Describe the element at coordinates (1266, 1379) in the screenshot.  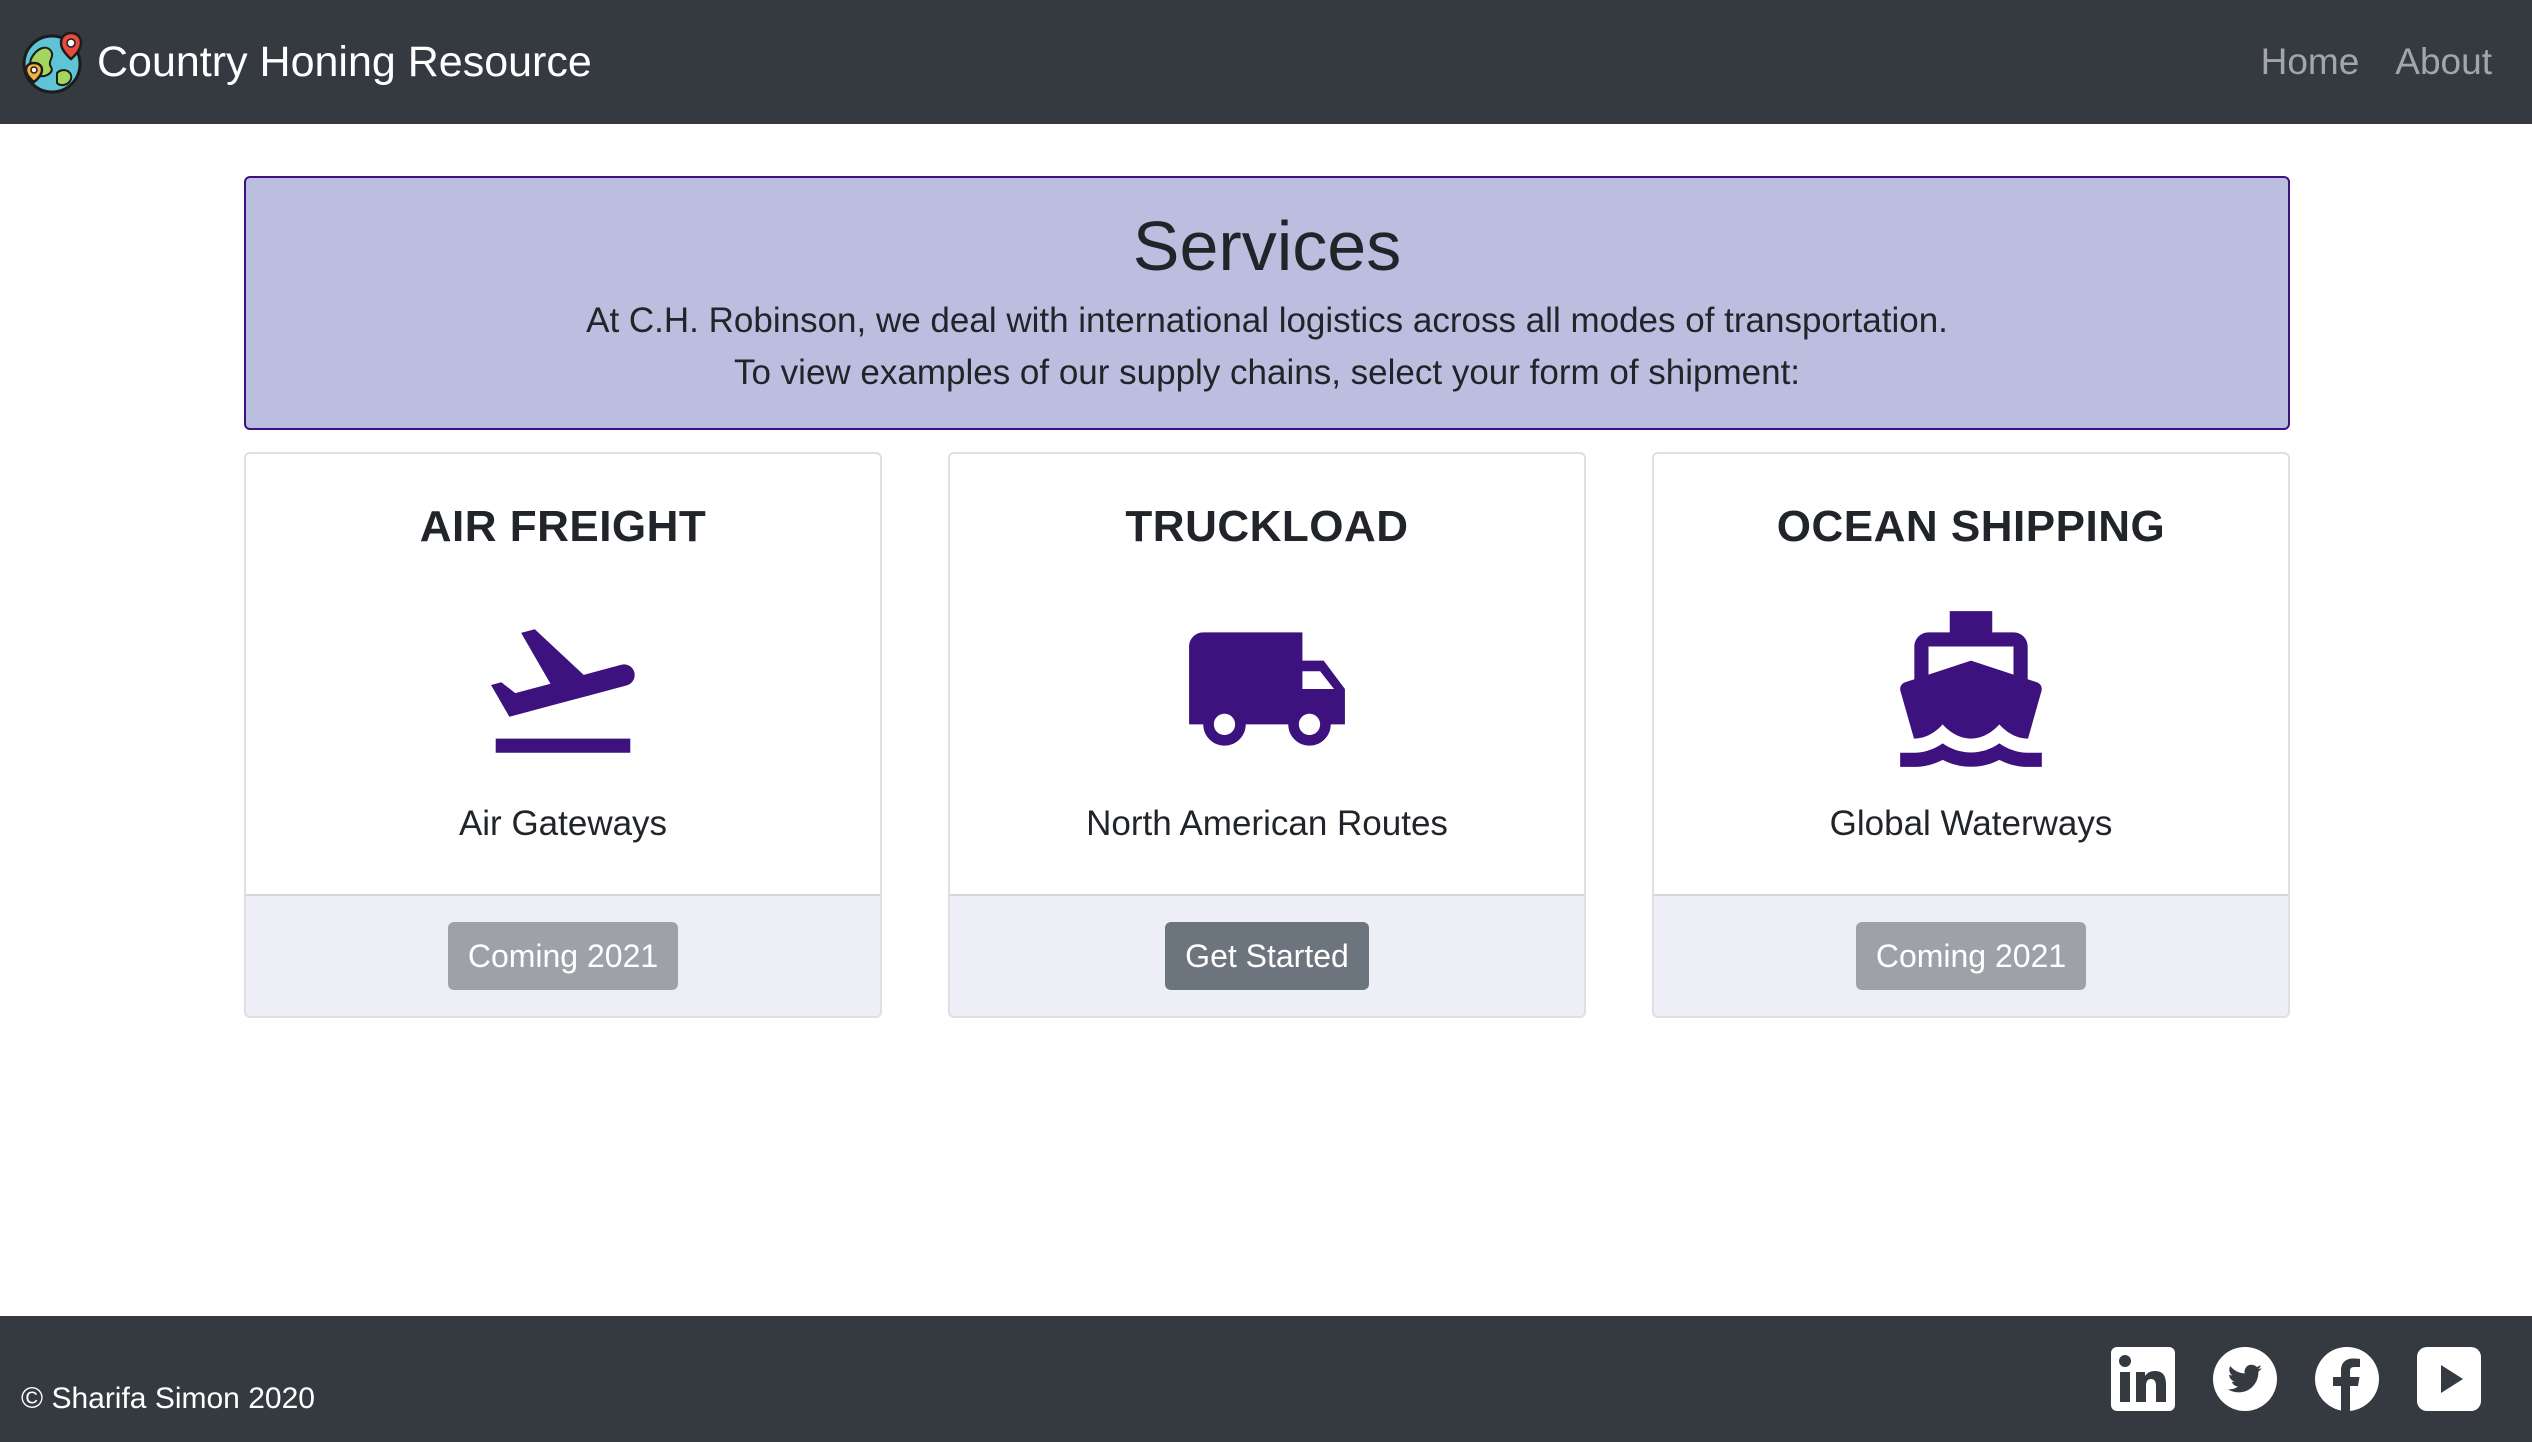
I see `footer: © Sharifa Simon 2020` at that location.